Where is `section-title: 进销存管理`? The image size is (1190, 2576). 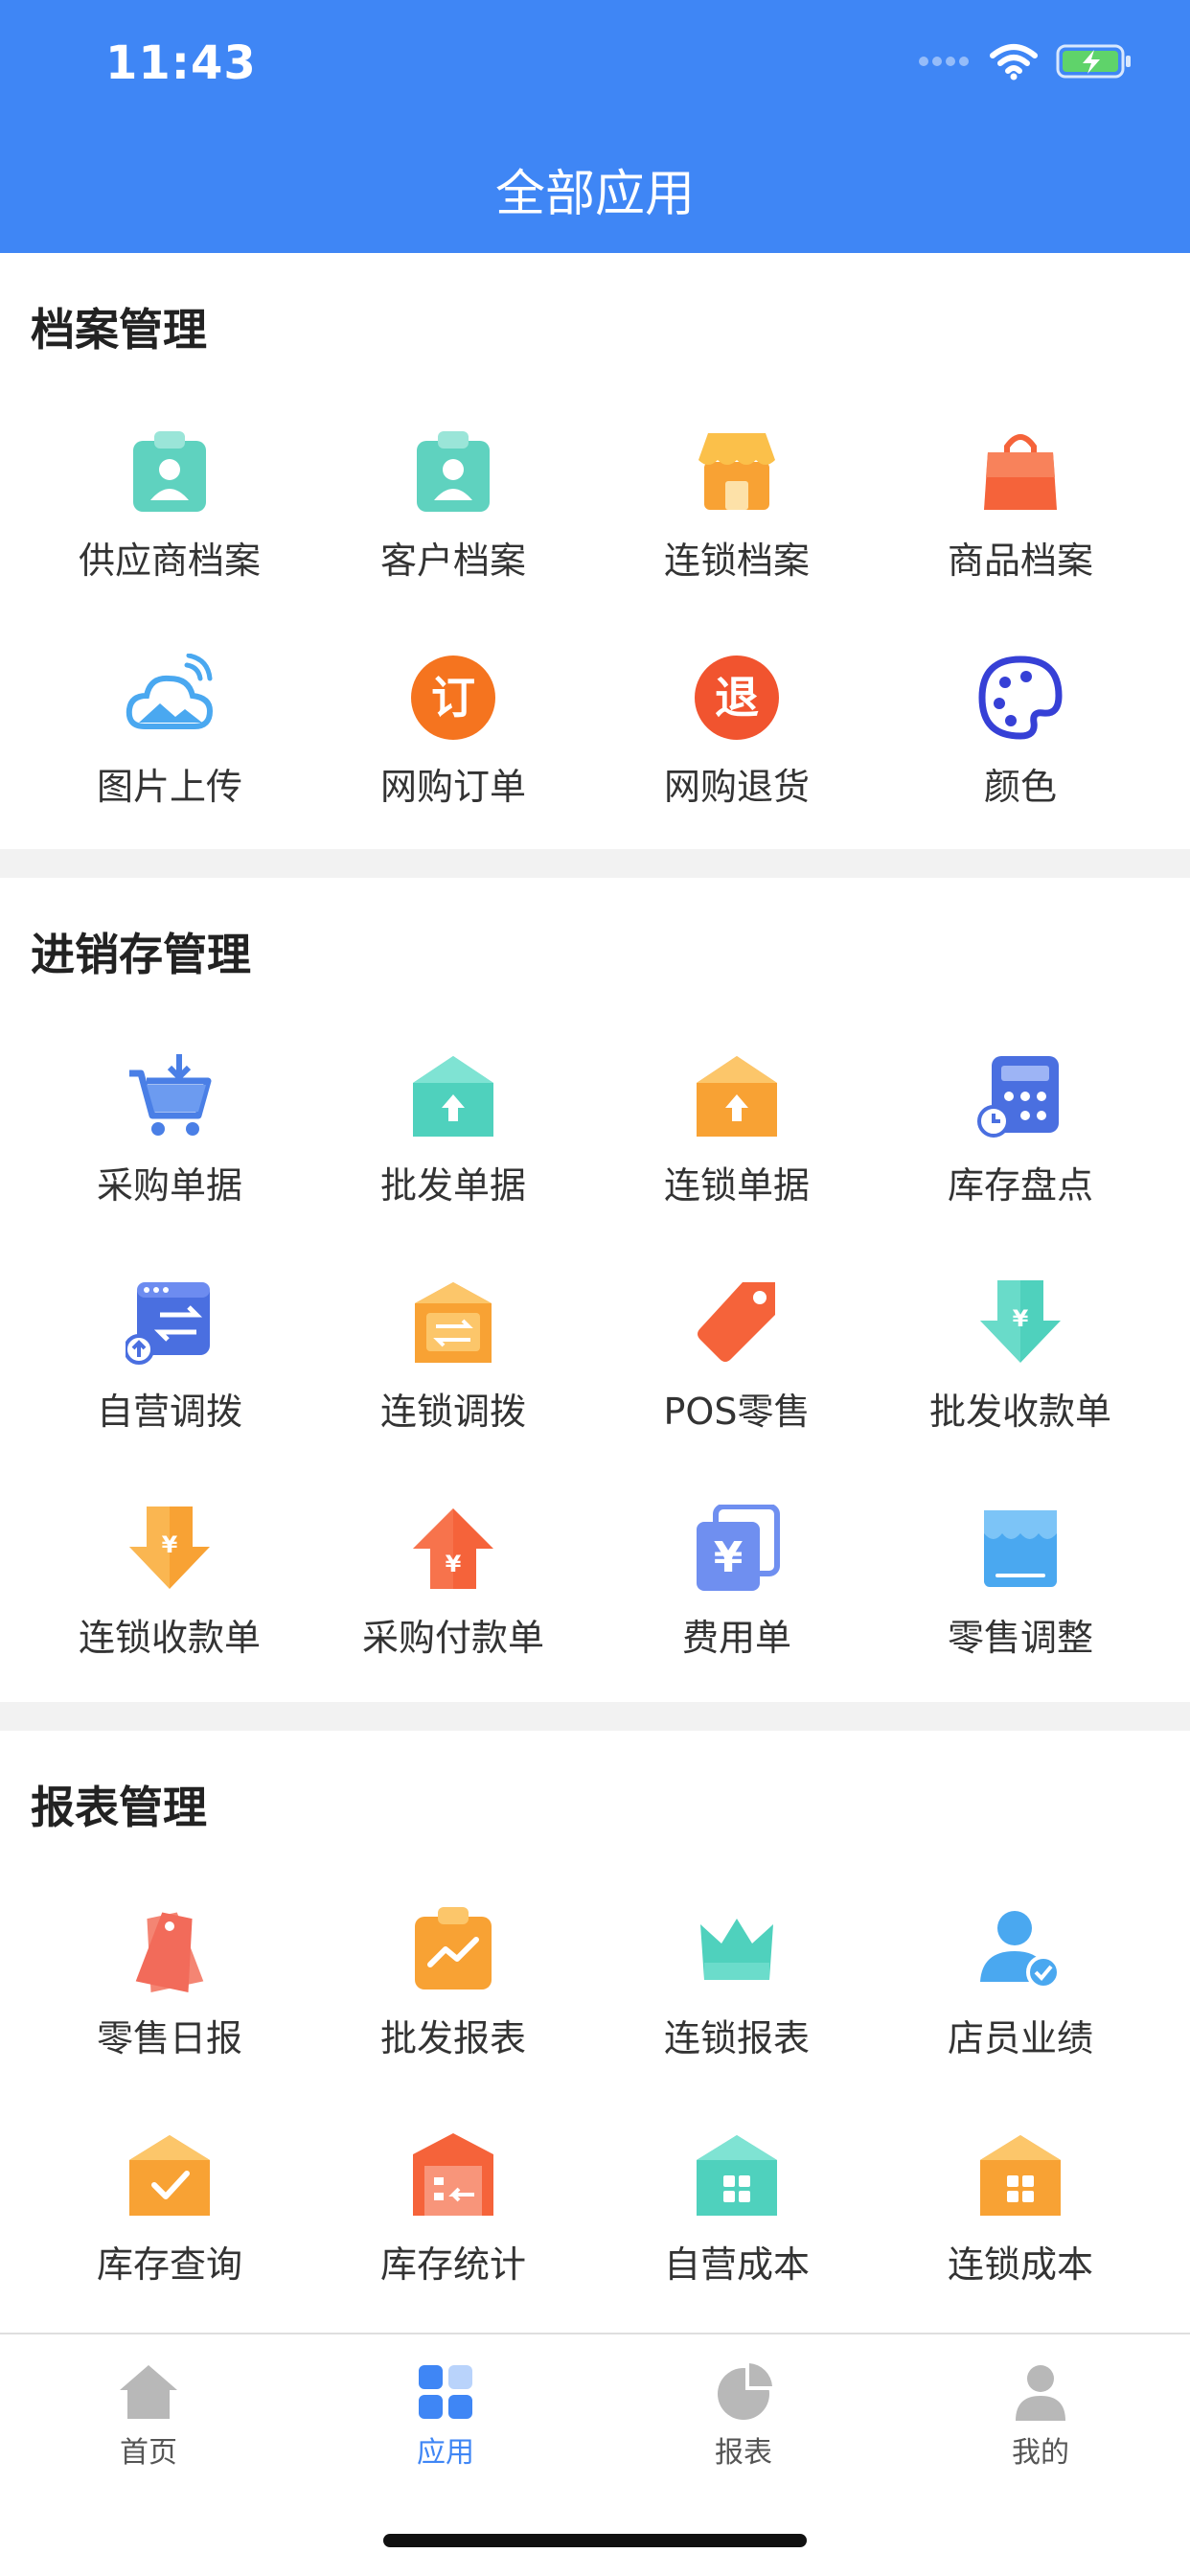 section-title: 进销存管理 is located at coordinates (141, 954).